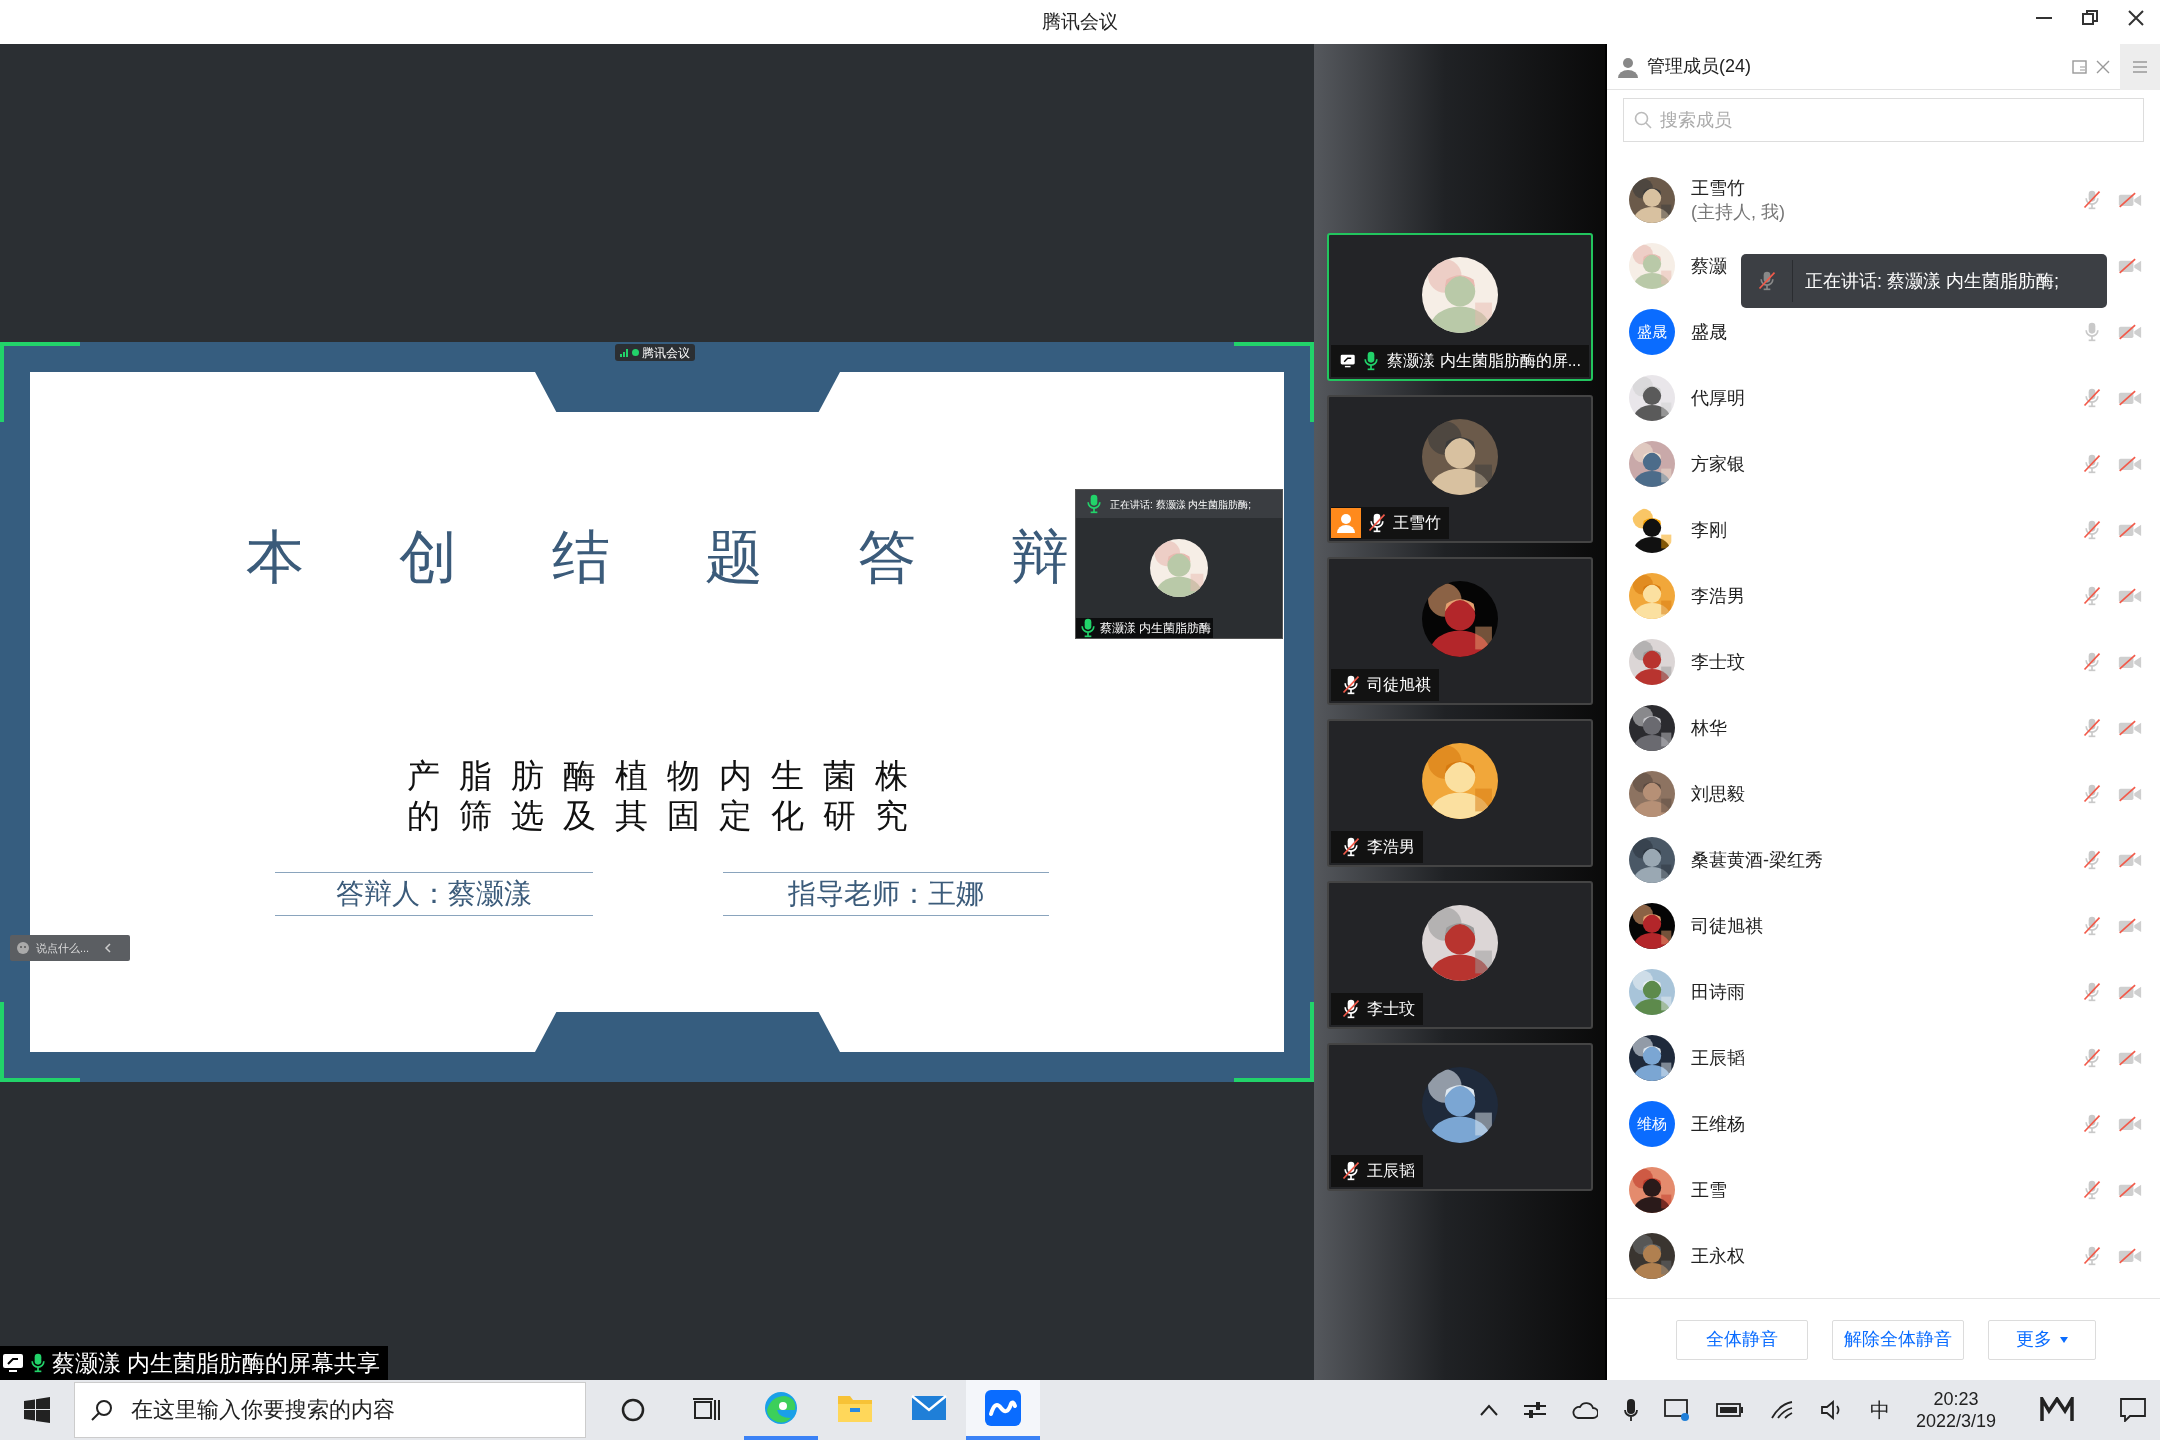 The image size is (2160, 1440). I want to click on participant-name: 李士玟, so click(1391, 1009).